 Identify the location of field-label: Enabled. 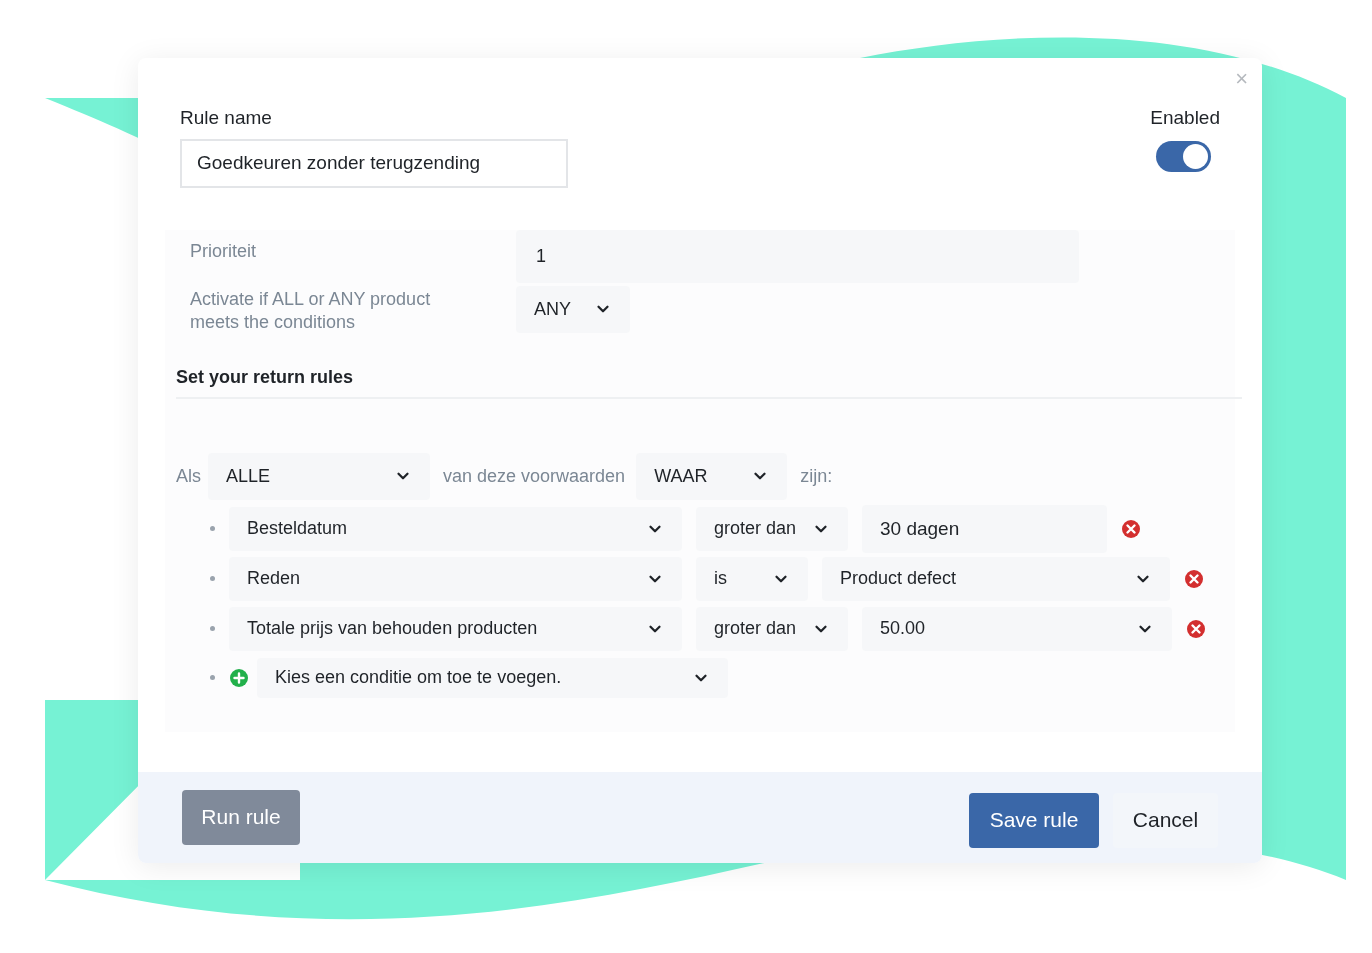
(1185, 118).